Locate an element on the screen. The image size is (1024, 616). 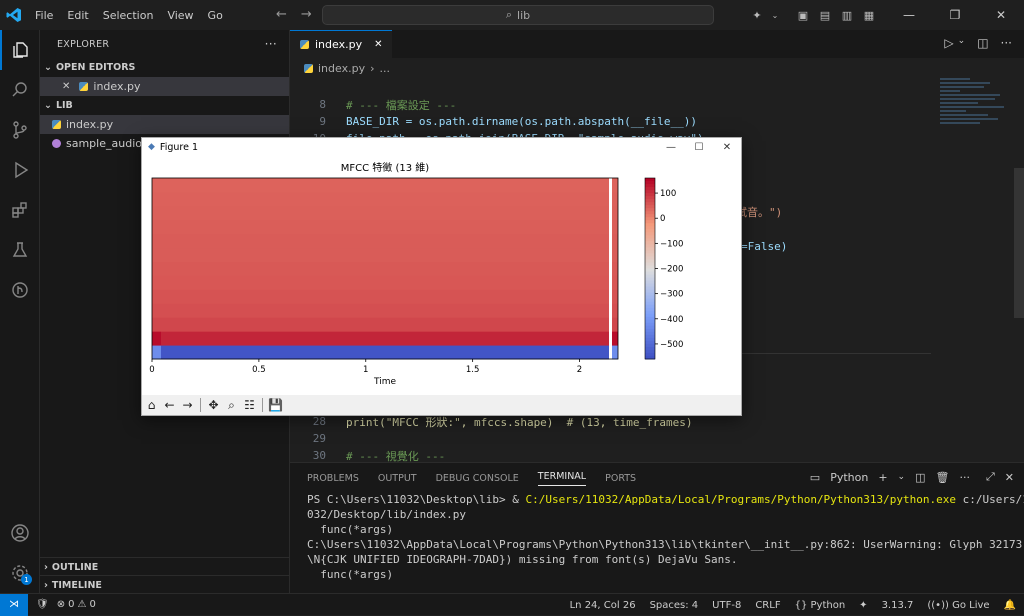
zoom-icon: ⌕ is located at coordinates (231, 405).